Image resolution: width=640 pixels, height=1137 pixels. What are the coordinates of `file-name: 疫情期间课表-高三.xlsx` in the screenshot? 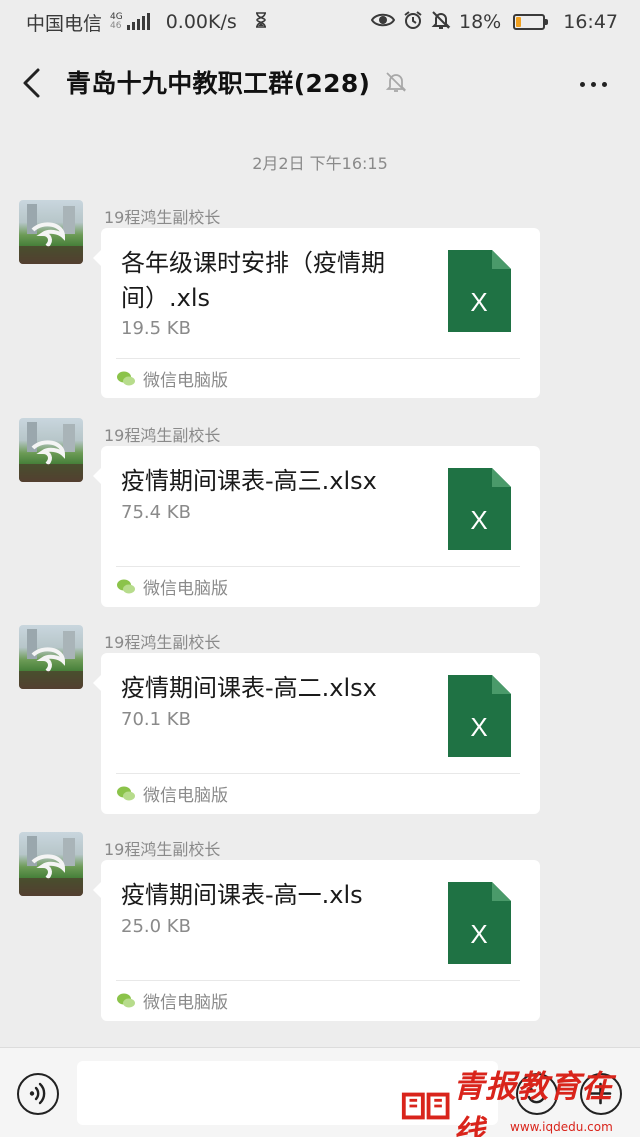 It's located at (249, 481).